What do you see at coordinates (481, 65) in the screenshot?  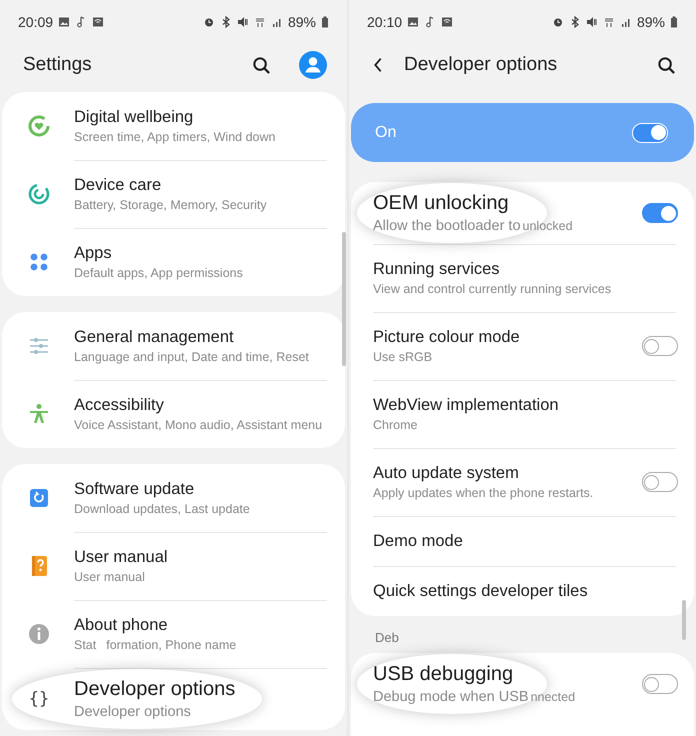 I see `page-title: Developer options` at bounding box center [481, 65].